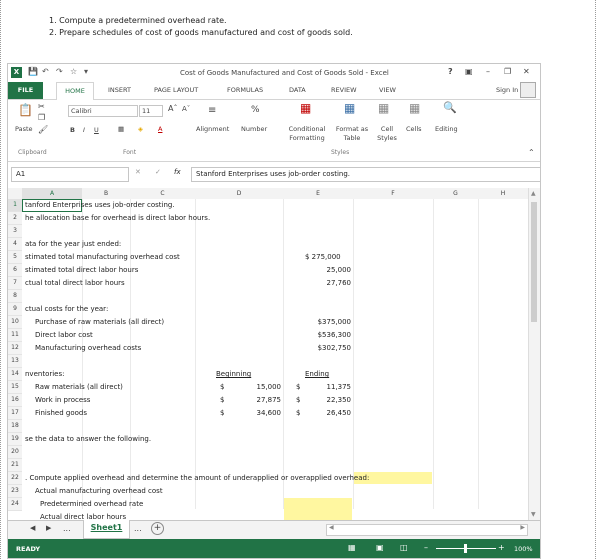 This screenshot has width=596, height=559. I want to click on editing-button: Editing, so click(446, 129).